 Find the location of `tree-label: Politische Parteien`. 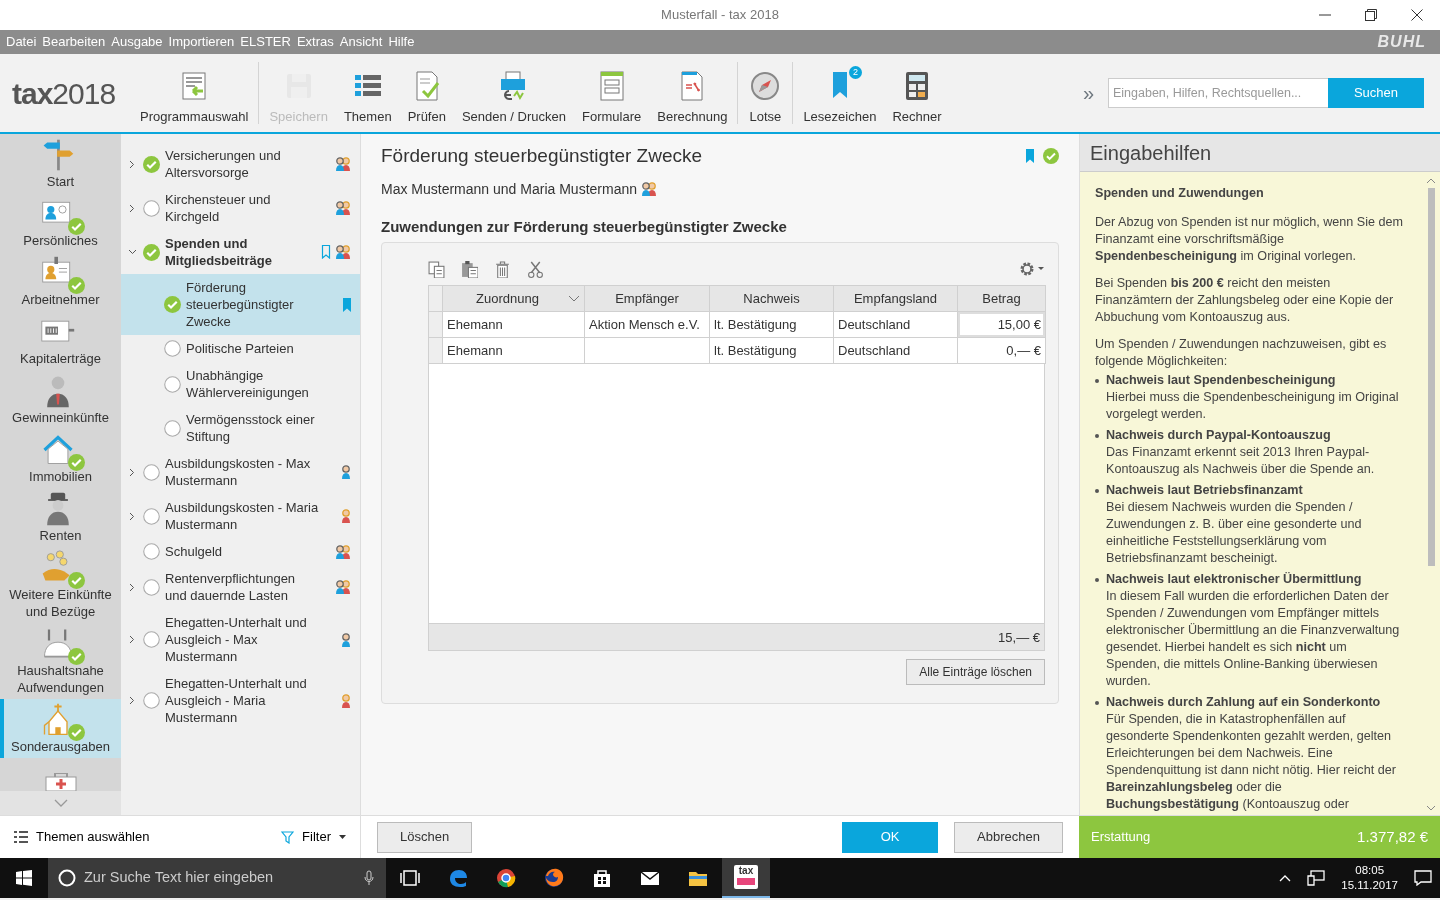

tree-label: Politische Parteien is located at coordinates (240, 348).